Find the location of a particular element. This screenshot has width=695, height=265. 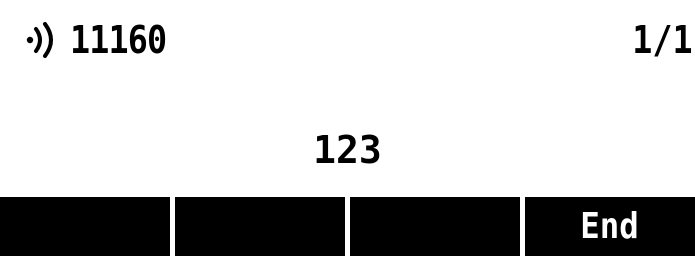

end-call-button: End is located at coordinates (610, 226).